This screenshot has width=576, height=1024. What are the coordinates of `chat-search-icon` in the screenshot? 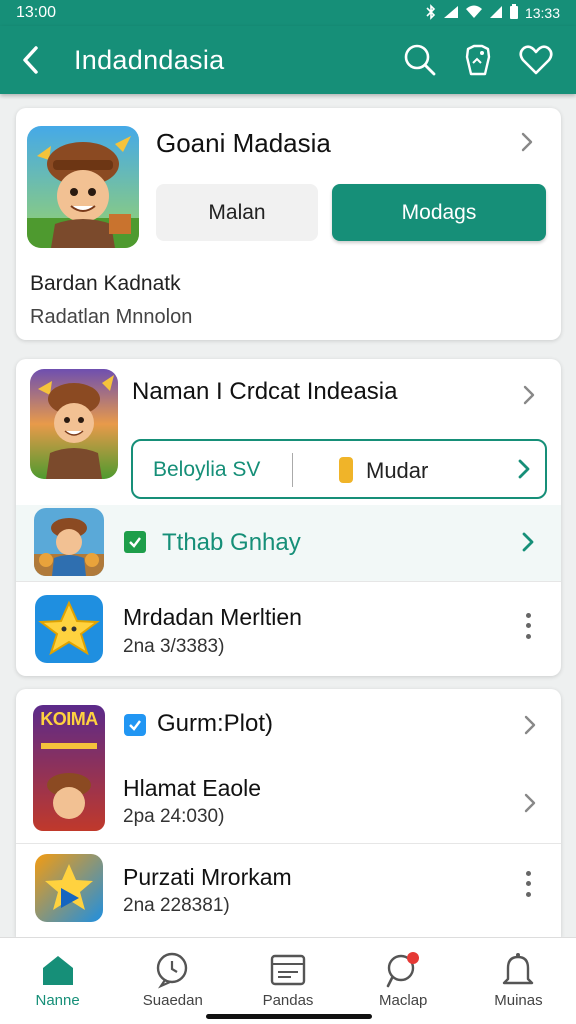 It's located at (173, 970).